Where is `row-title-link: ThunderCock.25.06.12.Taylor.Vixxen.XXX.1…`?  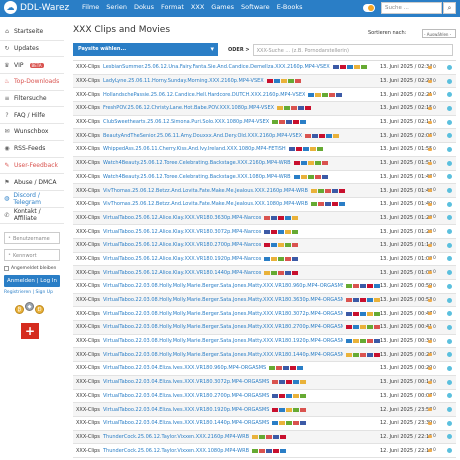 row-title-link: ThunderCock.25.06.12.Taylor.Vixxen.XXX.1… is located at coordinates (176, 451).